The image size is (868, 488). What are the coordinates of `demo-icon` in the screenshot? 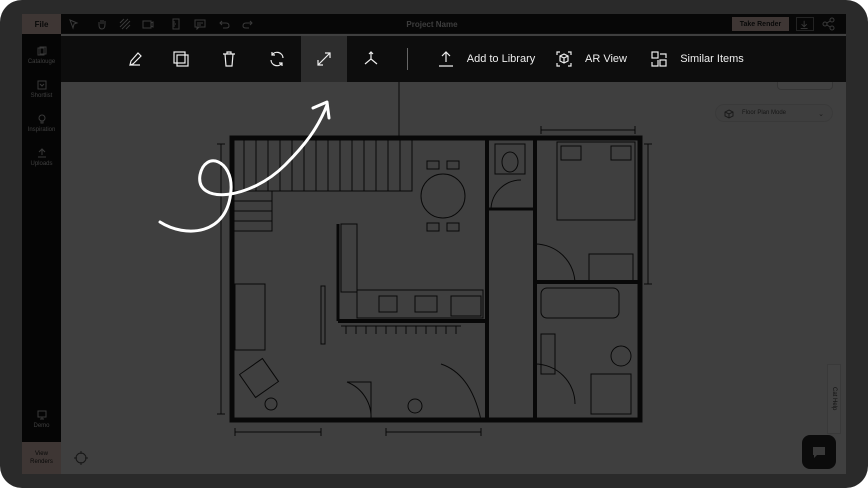 It's located at (41, 414).